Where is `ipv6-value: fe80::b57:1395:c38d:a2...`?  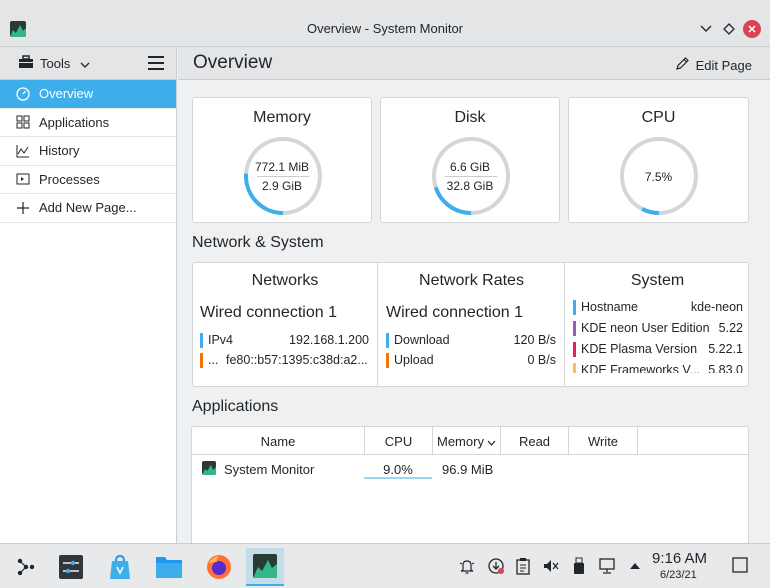
ipv6-value: fe80::b57:1395:c38d:a2... is located at coordinates (297, 360).